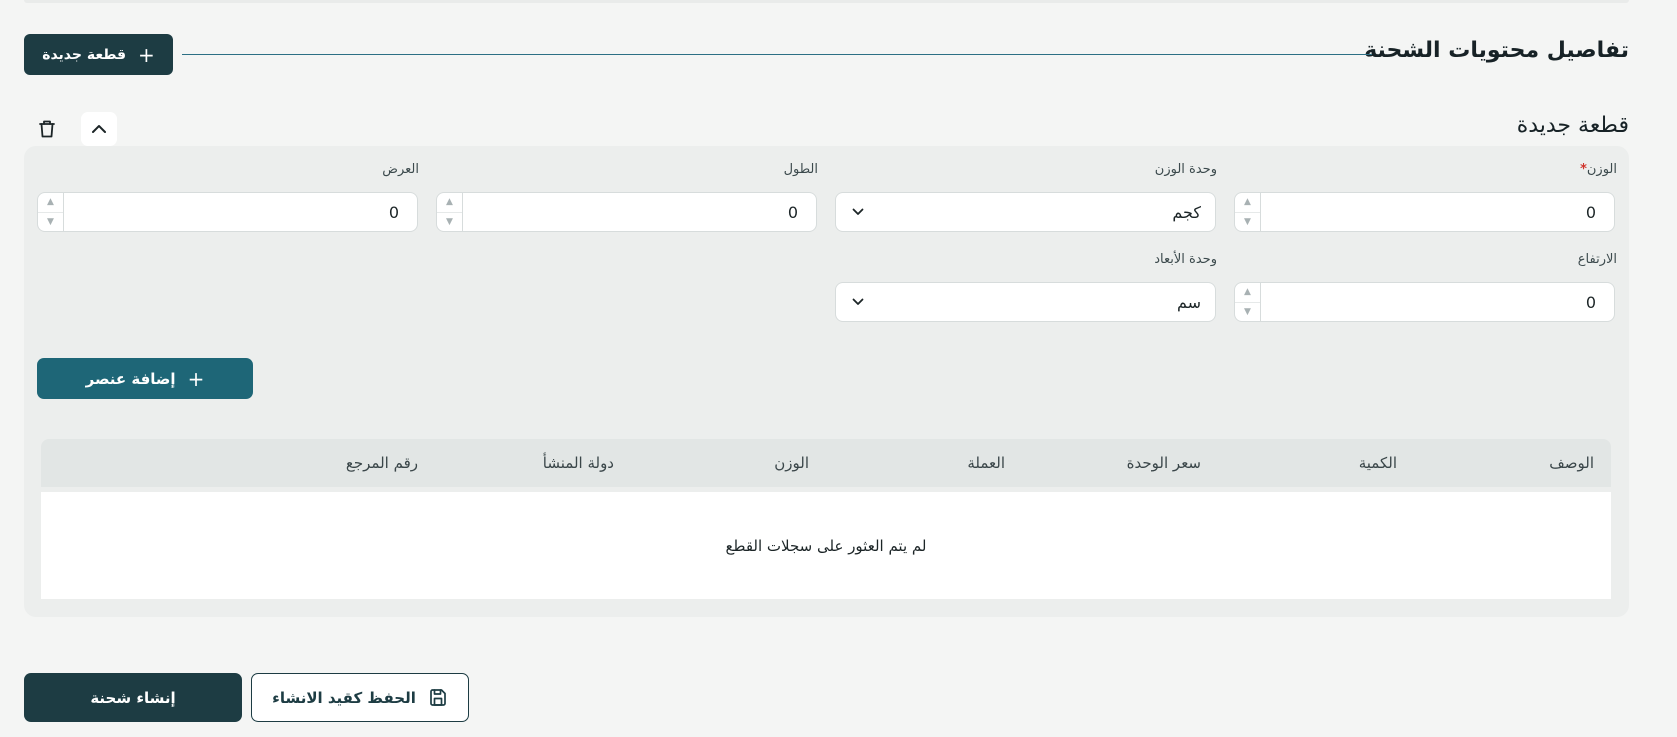 The image size is (1677, 737). Describe the element at coordinates (986, 463) in the screenshot. I see `column-header-currency: العملة` at that location.